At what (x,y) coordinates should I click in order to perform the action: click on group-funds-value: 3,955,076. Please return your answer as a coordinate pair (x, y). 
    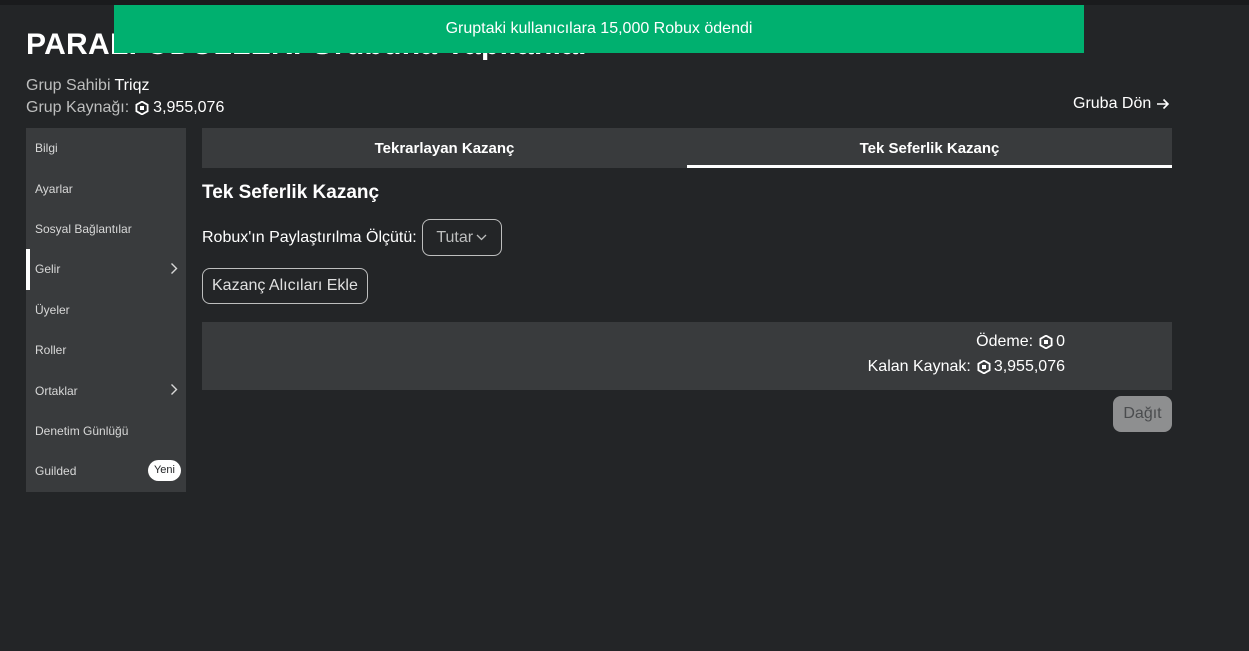
    Looking at the image, I should click on (189, 107).